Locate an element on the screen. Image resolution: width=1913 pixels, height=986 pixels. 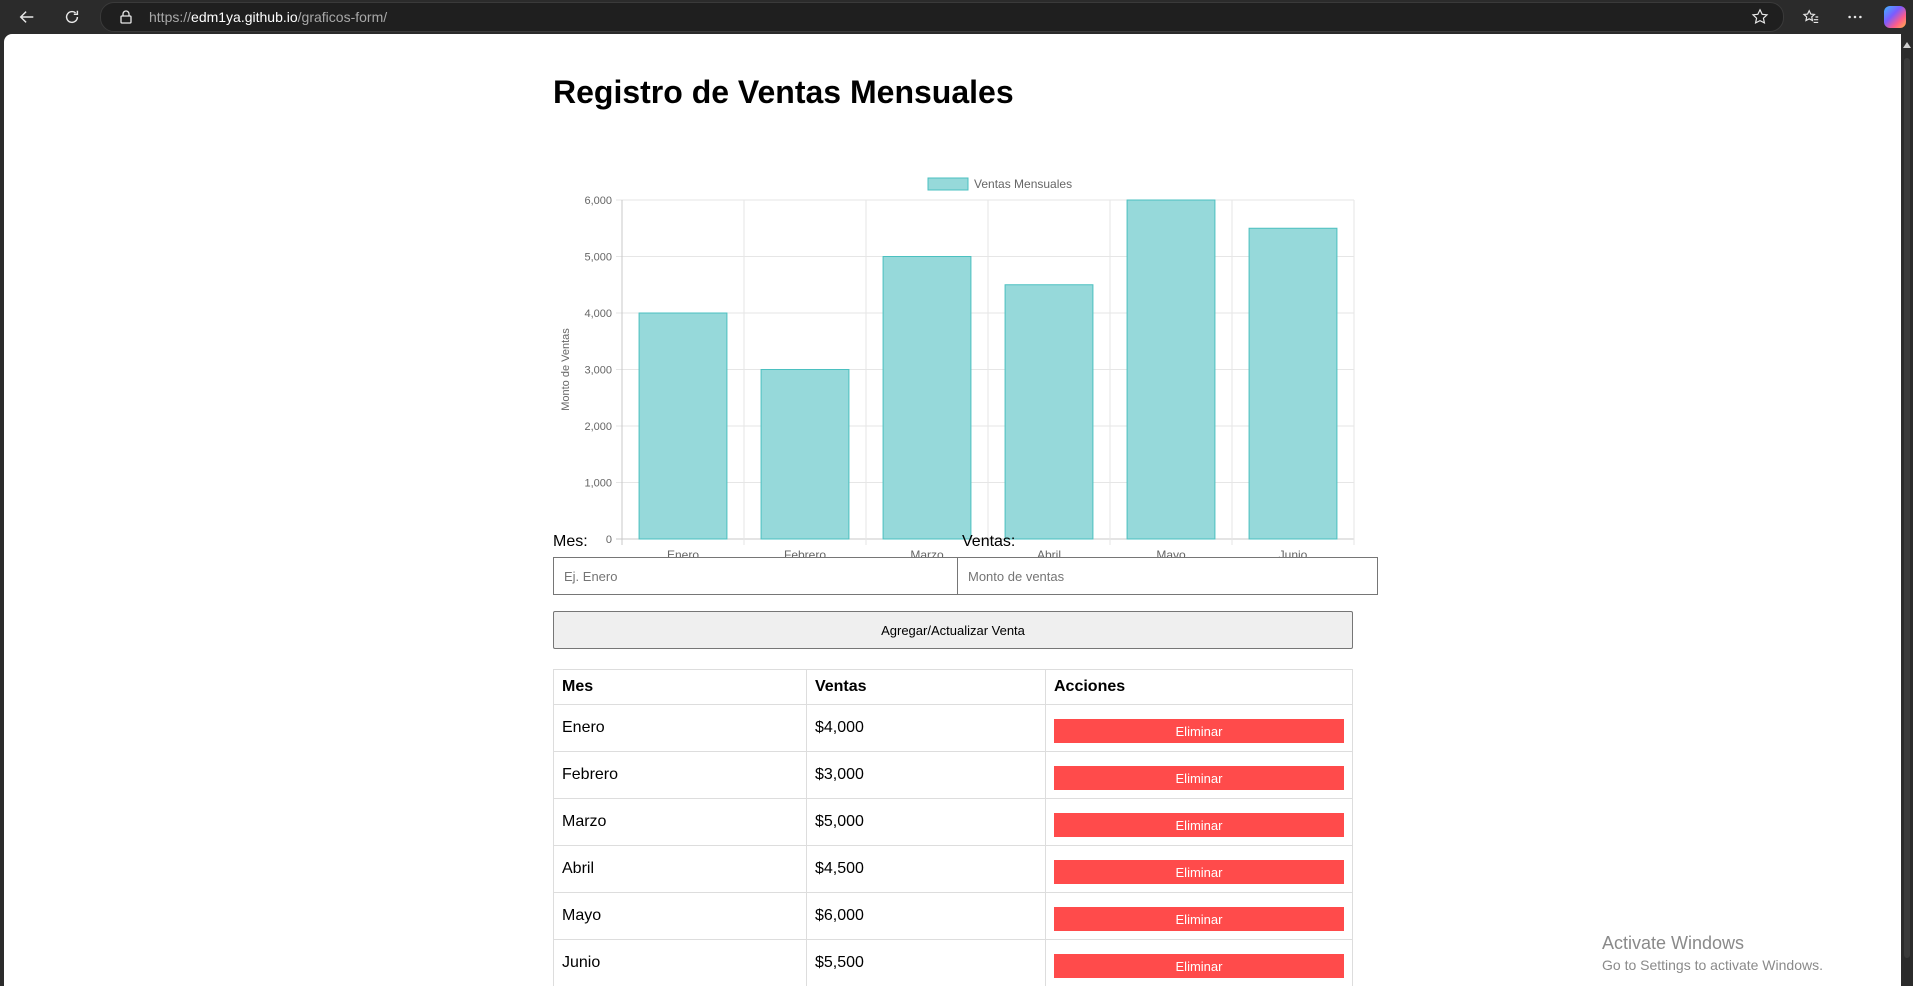
table-row: Enero $4,000 Eliminar is located at coordinates (953, 728).